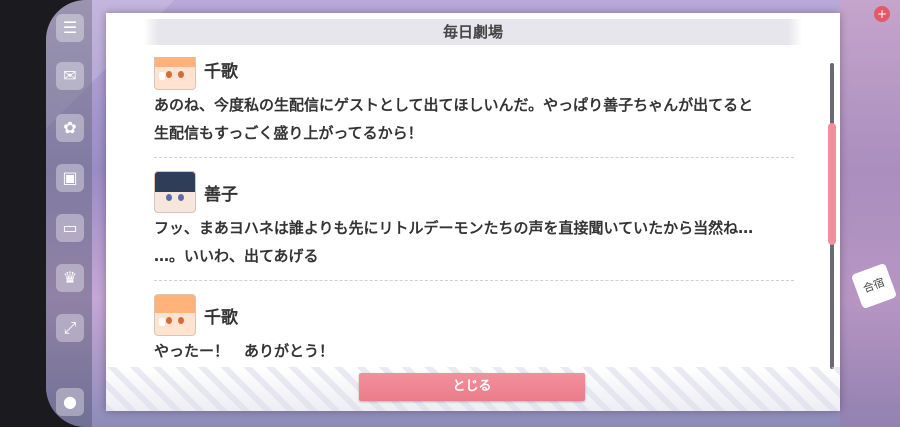  What do you see at coordinates (832, 184) in the screenshot?
I see `scrollbar-thumb` at bounding box center [832, 184].